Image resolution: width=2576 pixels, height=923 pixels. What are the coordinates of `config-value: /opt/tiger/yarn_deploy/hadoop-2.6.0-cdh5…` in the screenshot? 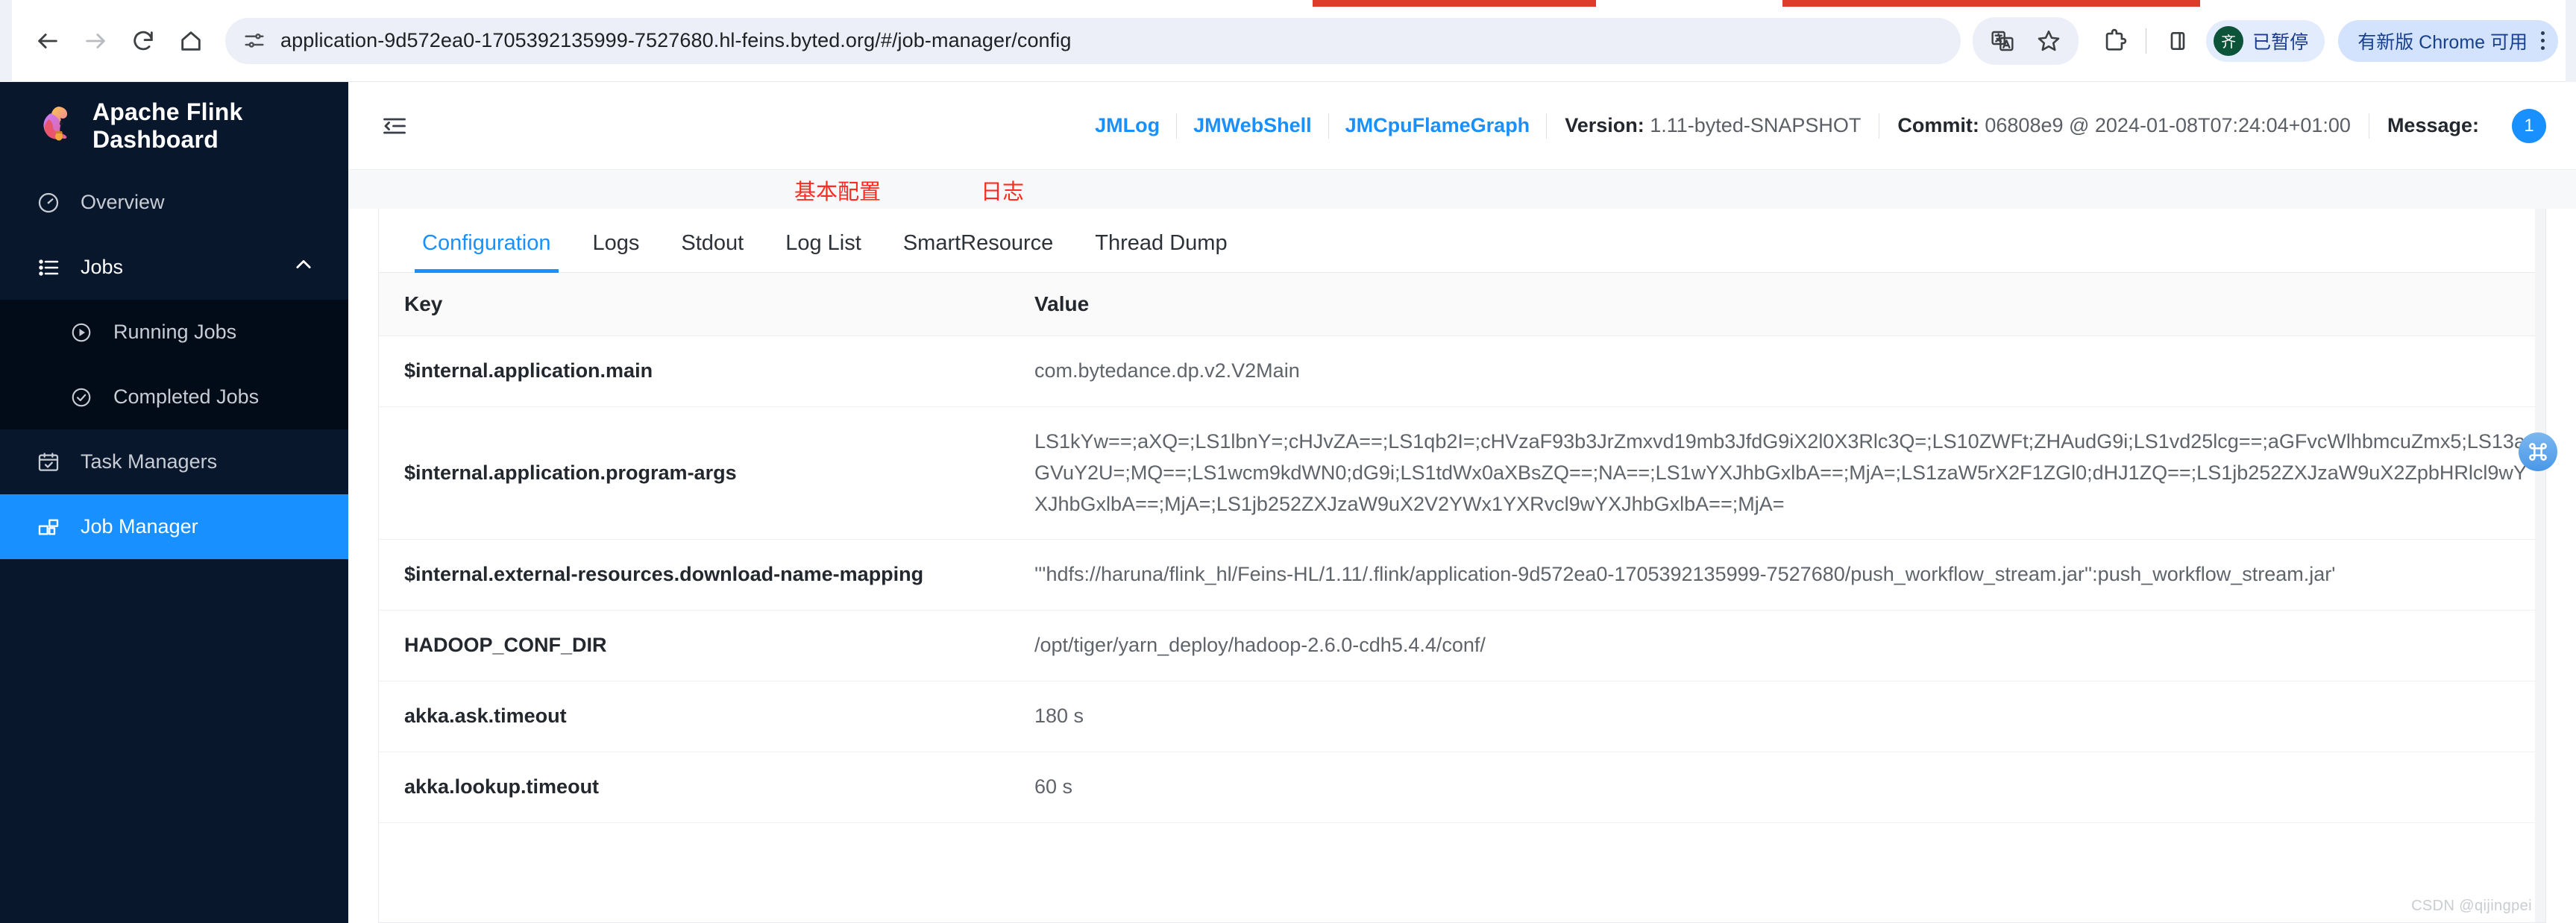 It's located at (1777, 646).